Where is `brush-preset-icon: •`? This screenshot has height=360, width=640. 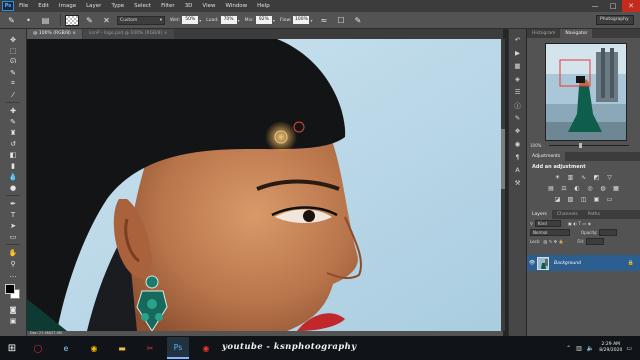
brush-preset-icon: • is located at coordinates (28, 20).